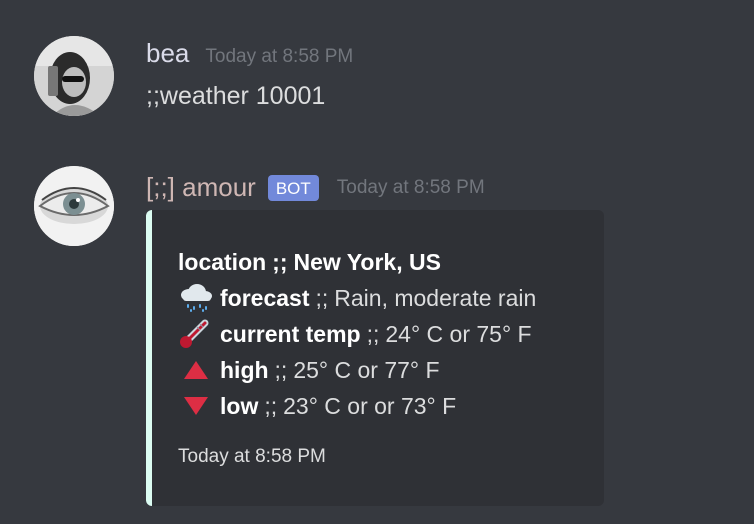 This screenshot has height=524, width=754. Describe the element at coordinates (236, 96) in the screenshot. I see `message-content: ;;weather 10001` at that location.